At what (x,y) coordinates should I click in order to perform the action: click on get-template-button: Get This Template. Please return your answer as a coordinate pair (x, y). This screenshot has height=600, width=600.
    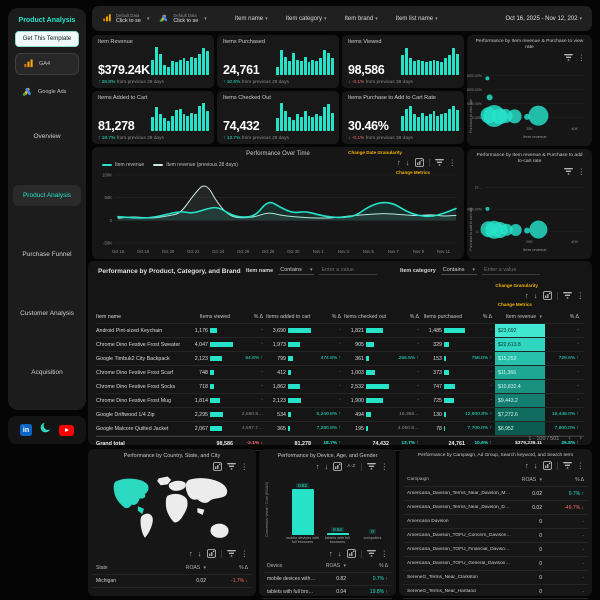
    Looking at the image, I should click on (47, 39).